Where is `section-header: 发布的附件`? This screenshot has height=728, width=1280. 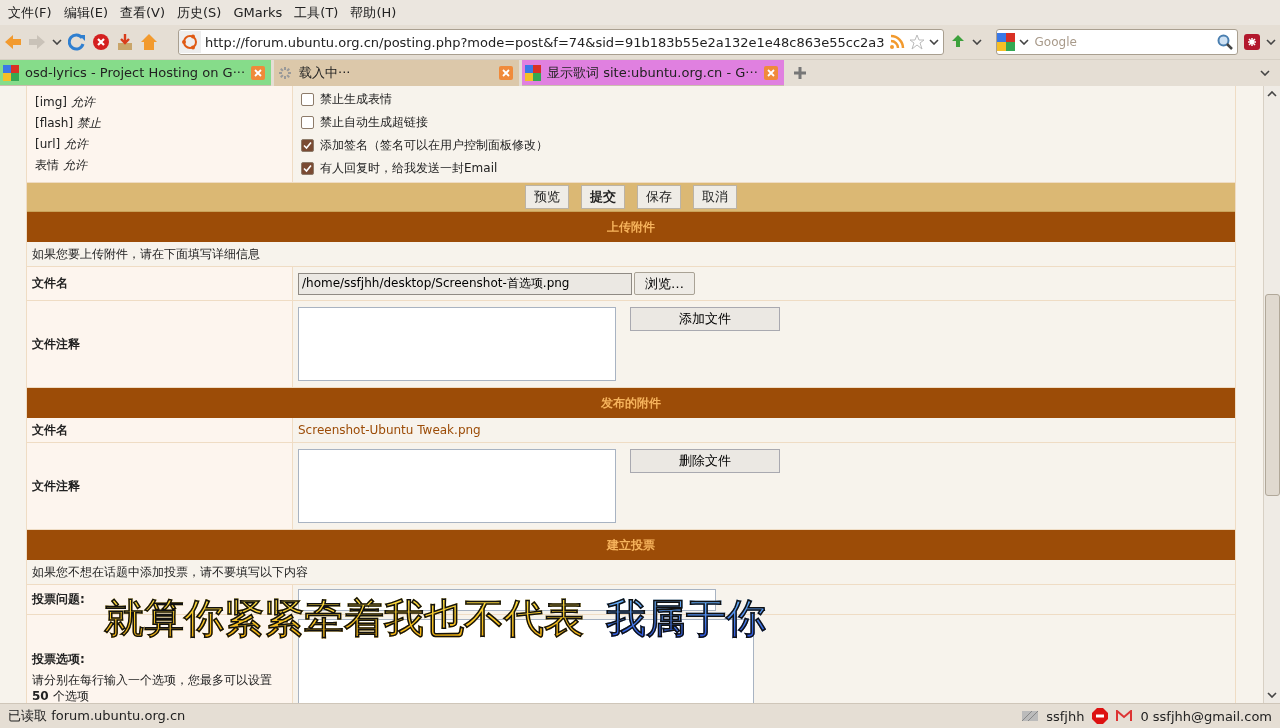
section-header: 发布的附件 is located at coordinates (631, 403).